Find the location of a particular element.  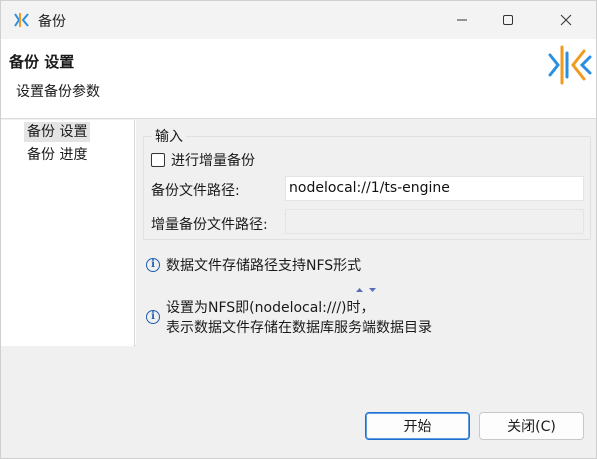

minimize-button is located at coordinates (462, 20).